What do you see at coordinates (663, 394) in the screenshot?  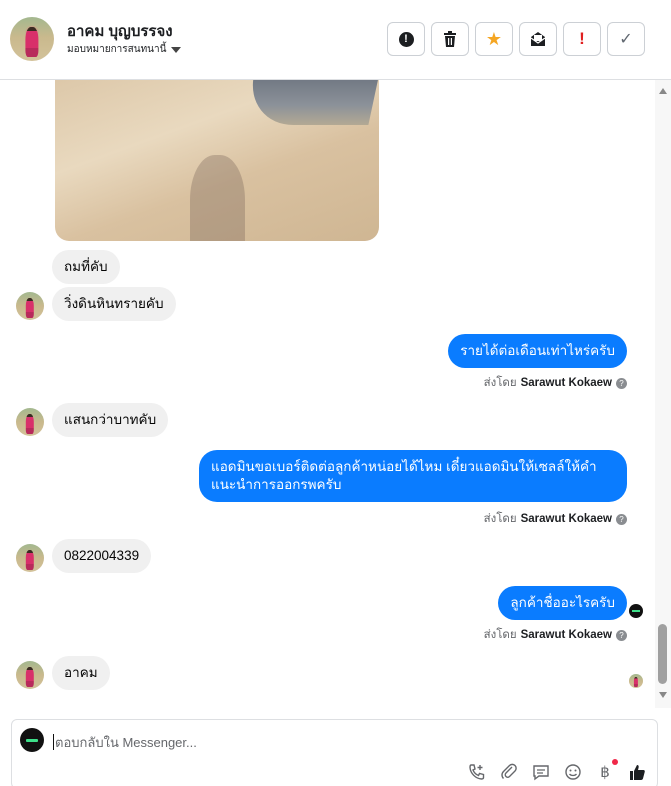 I see `thread-scrollbar` at bounding box center [663, 394].